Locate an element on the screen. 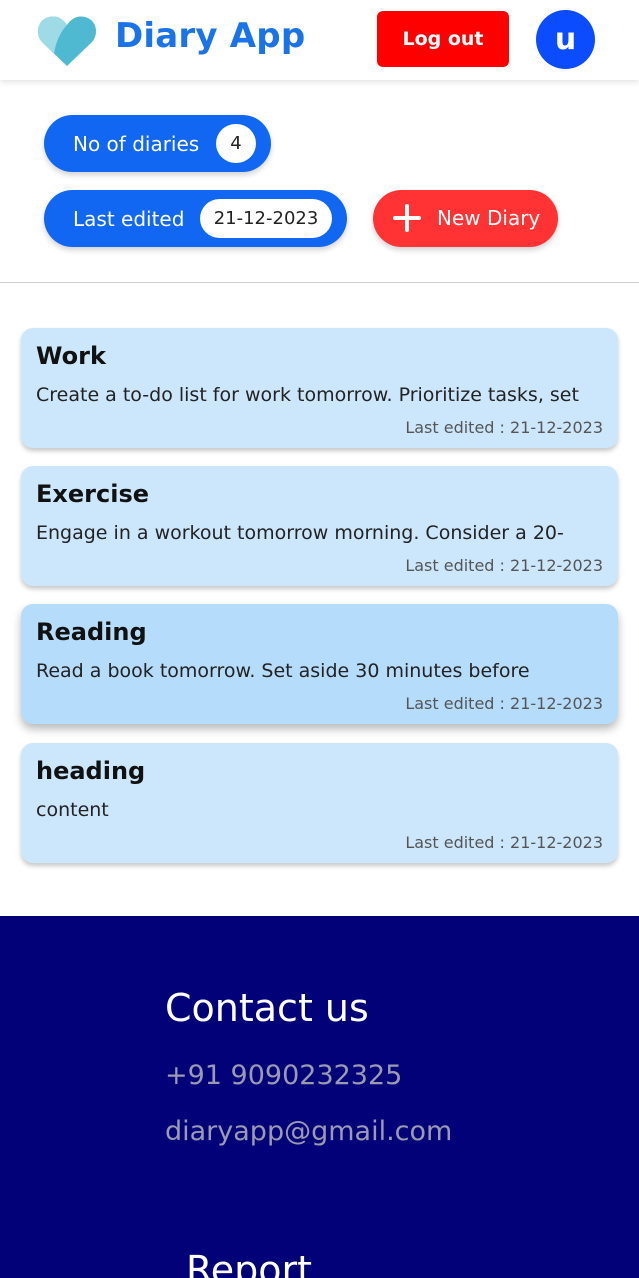 The image size is (639, 1278). user-avatar: u is located at coordinates (565, 39).